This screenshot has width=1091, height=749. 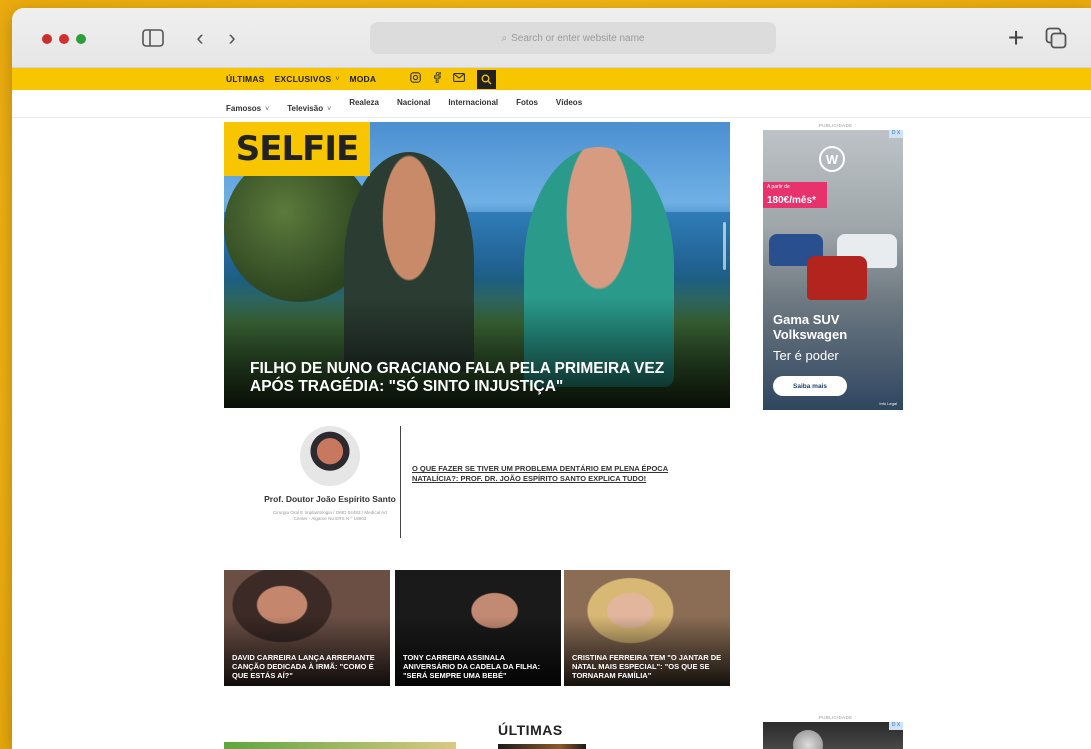 What do you see at coordinates (330, 456) in the screenshot?
I see `avatar` at bounding box center [330, 456].